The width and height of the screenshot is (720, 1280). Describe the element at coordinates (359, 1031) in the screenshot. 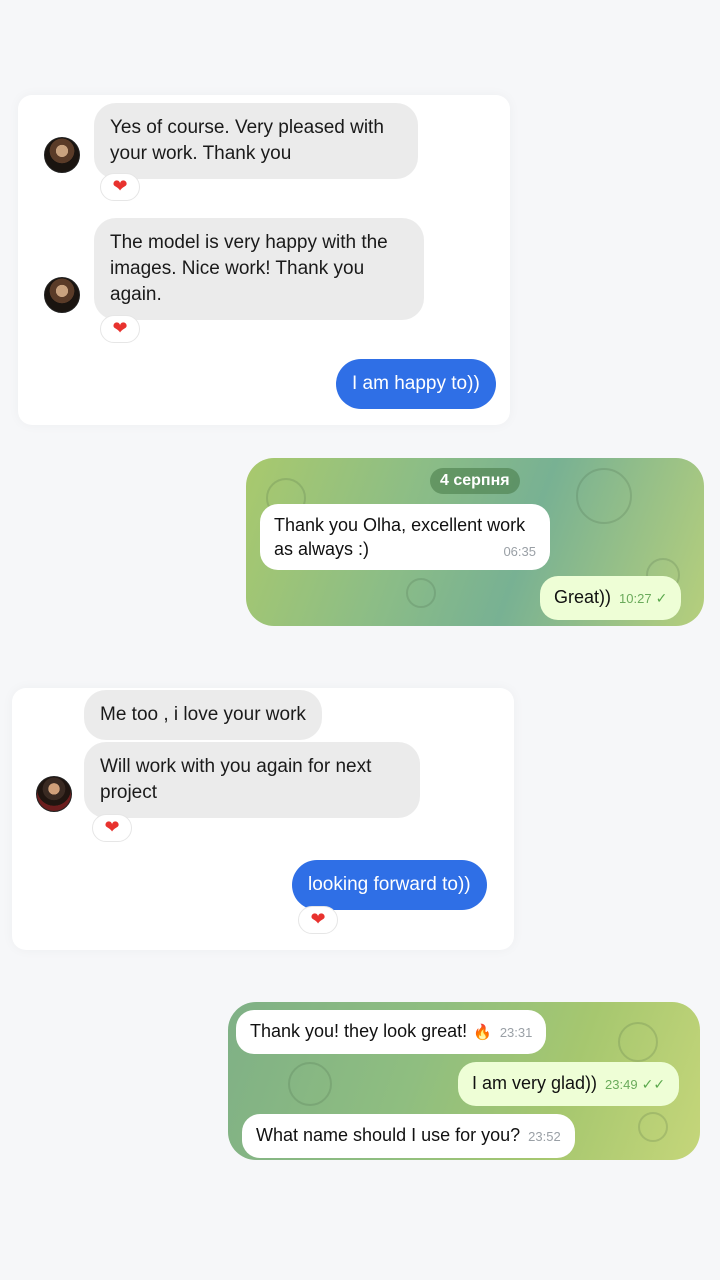

I see `message-text: Thank you! they look great!` at that location.